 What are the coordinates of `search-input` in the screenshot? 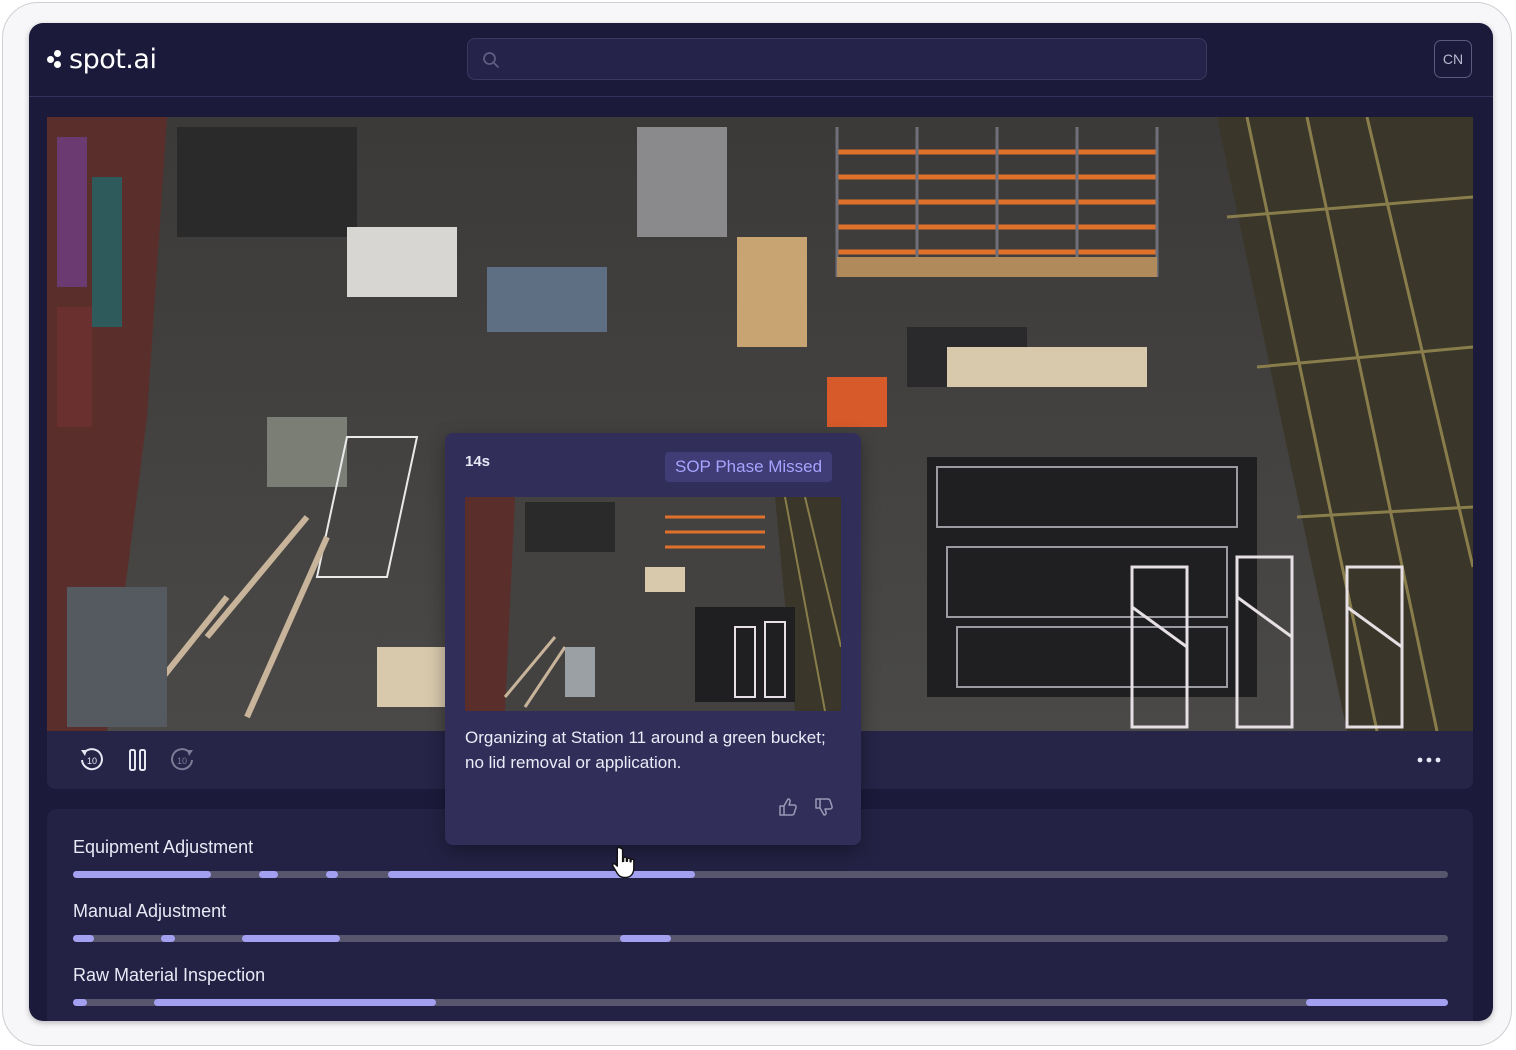 It's located at (852, 60).